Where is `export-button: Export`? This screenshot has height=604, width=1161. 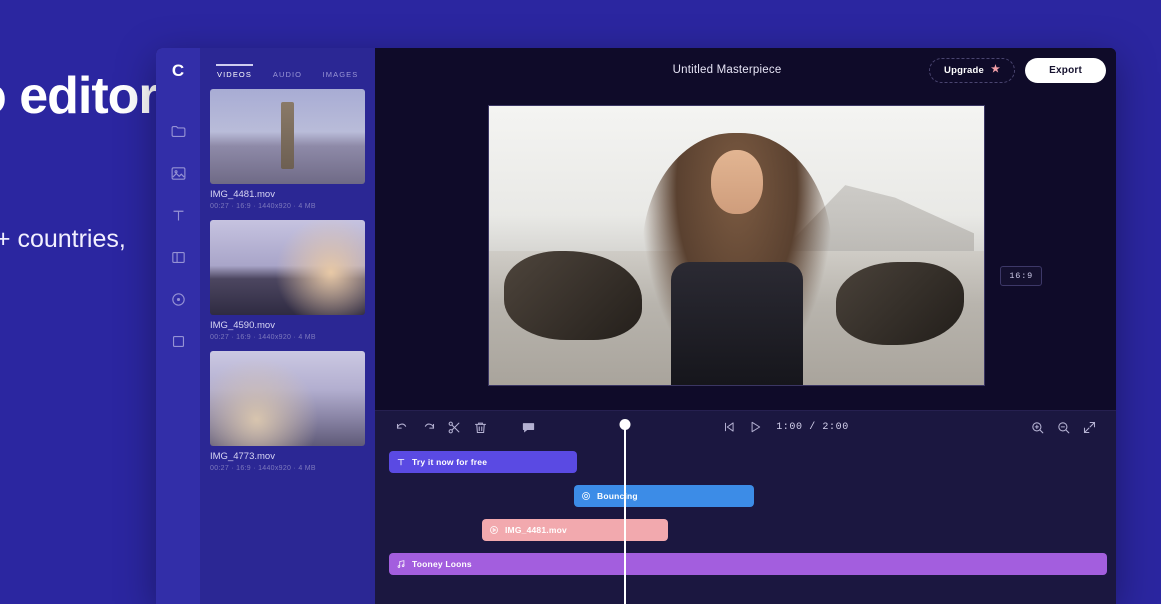
export-button: Export is located at coordinates (1065, 70).